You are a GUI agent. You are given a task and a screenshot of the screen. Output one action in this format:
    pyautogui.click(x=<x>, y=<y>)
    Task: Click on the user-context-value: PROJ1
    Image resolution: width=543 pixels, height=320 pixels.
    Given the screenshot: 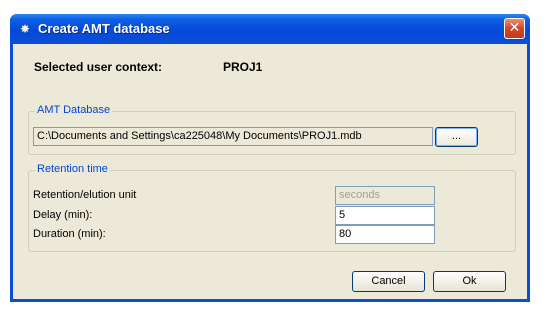 What is the action you would take?
    pyautogui.click(x=243, y=67)
    